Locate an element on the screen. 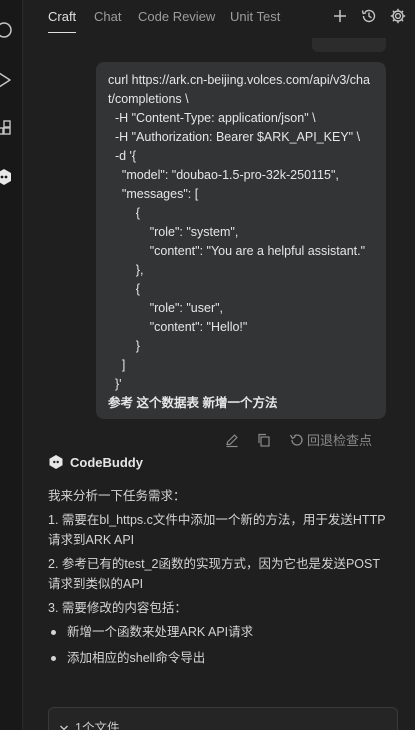 This screenshot has width=415, height=730. codebuddy-logo-icon is located at coordinates (56, 462).